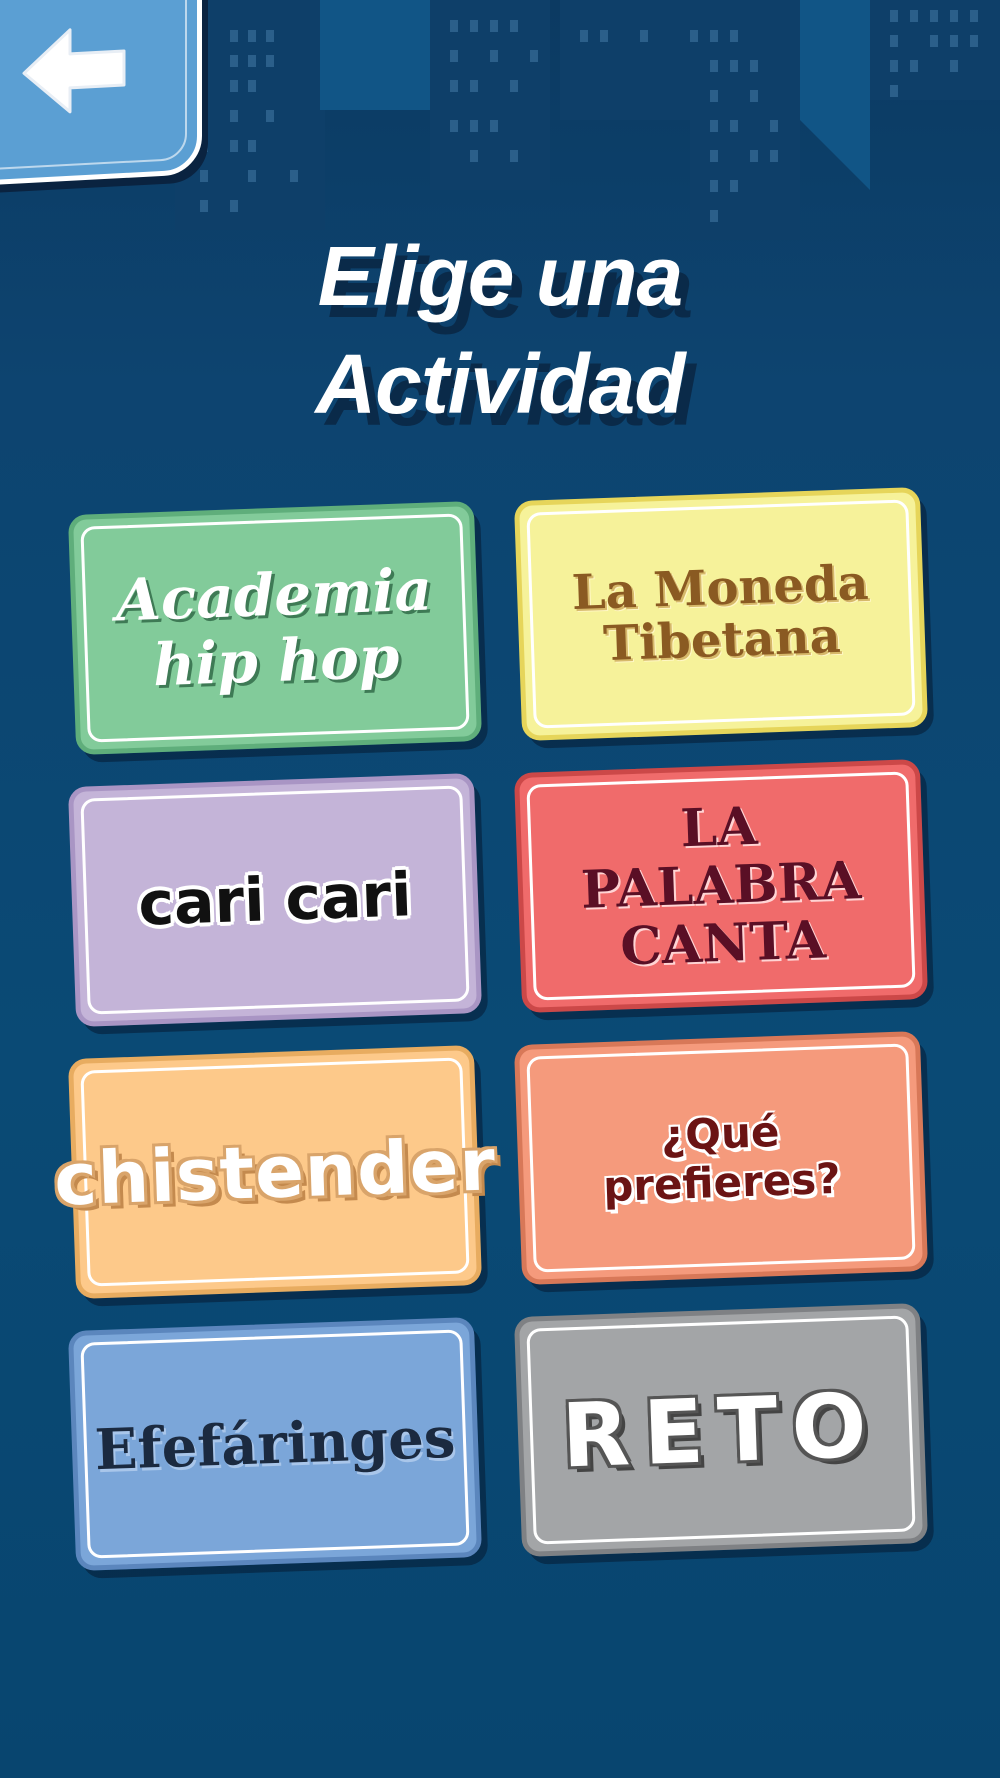  I want to click on activity-card-reto: RETO, so click(721, 1430).